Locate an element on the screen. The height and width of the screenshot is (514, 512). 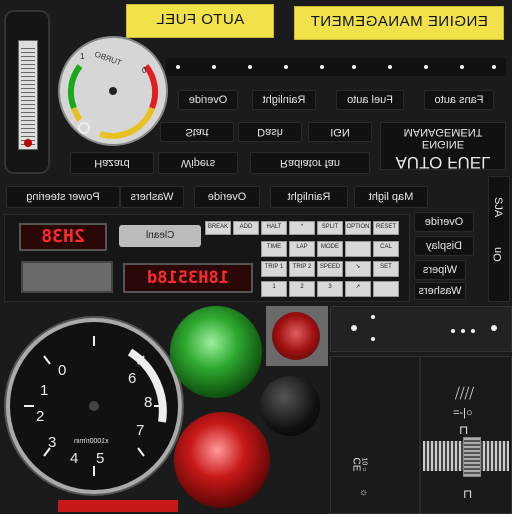
thermometer-panel is located at coordinates (27, 92).